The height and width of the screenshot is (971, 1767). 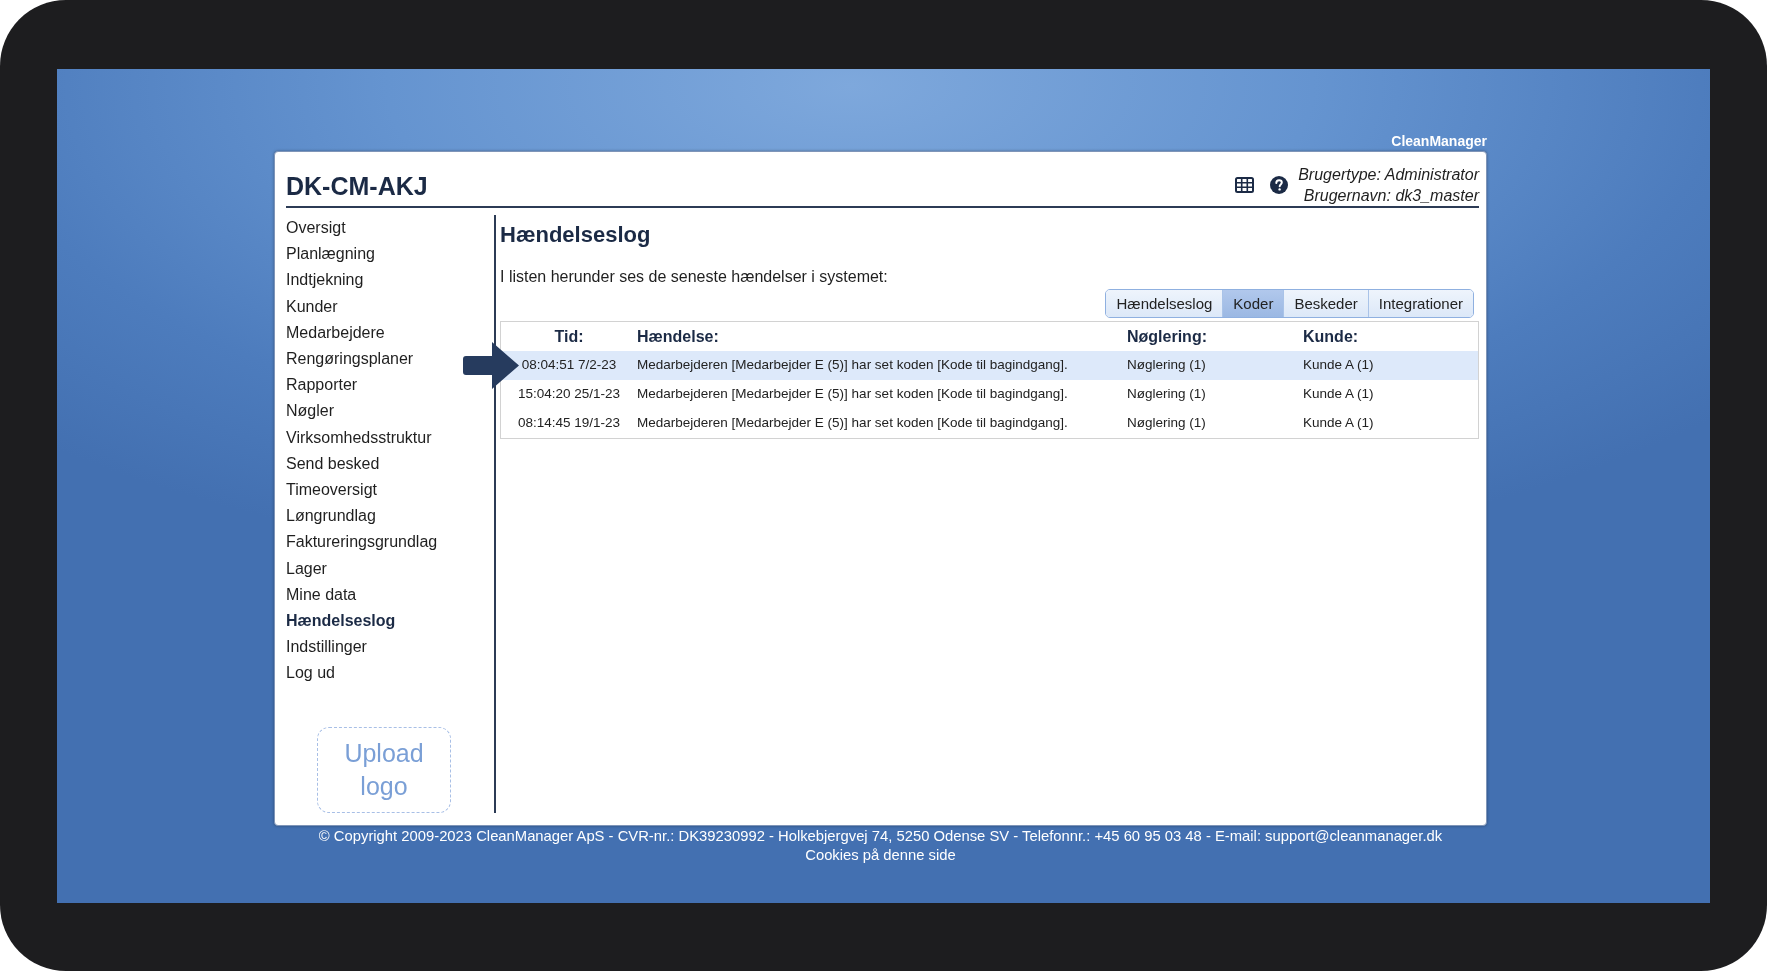 I want to click on tab: Hændelseslog, so click(x=1164, y=303).